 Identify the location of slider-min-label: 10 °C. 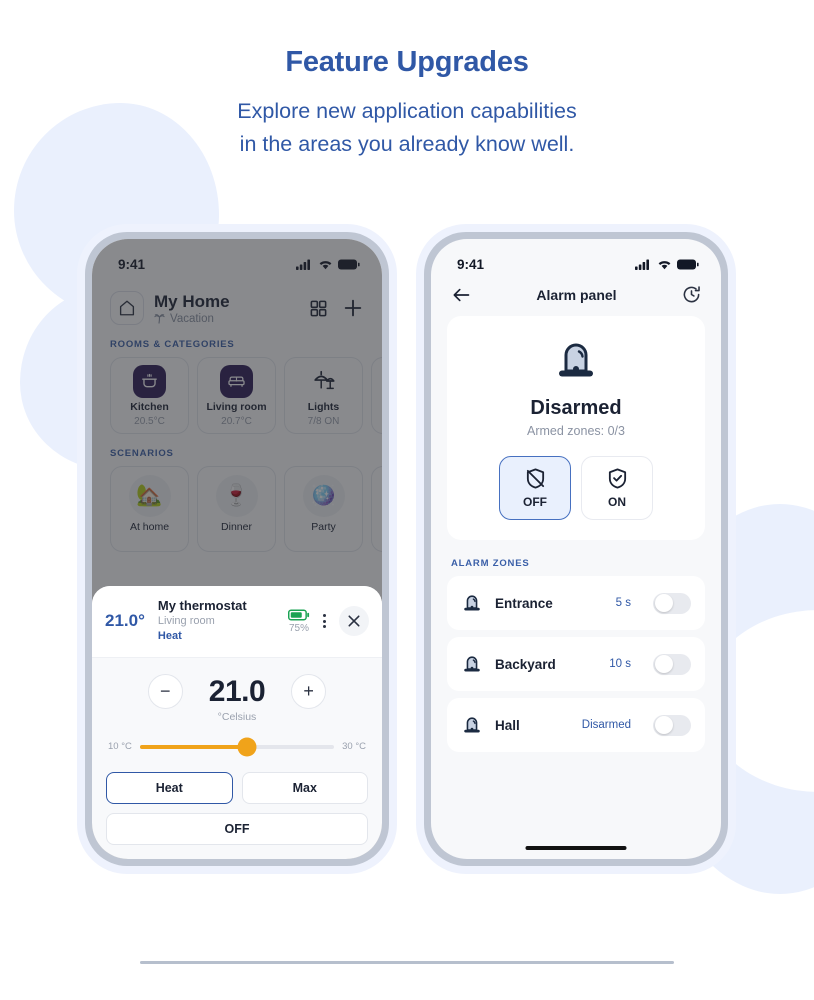
(120, 746).